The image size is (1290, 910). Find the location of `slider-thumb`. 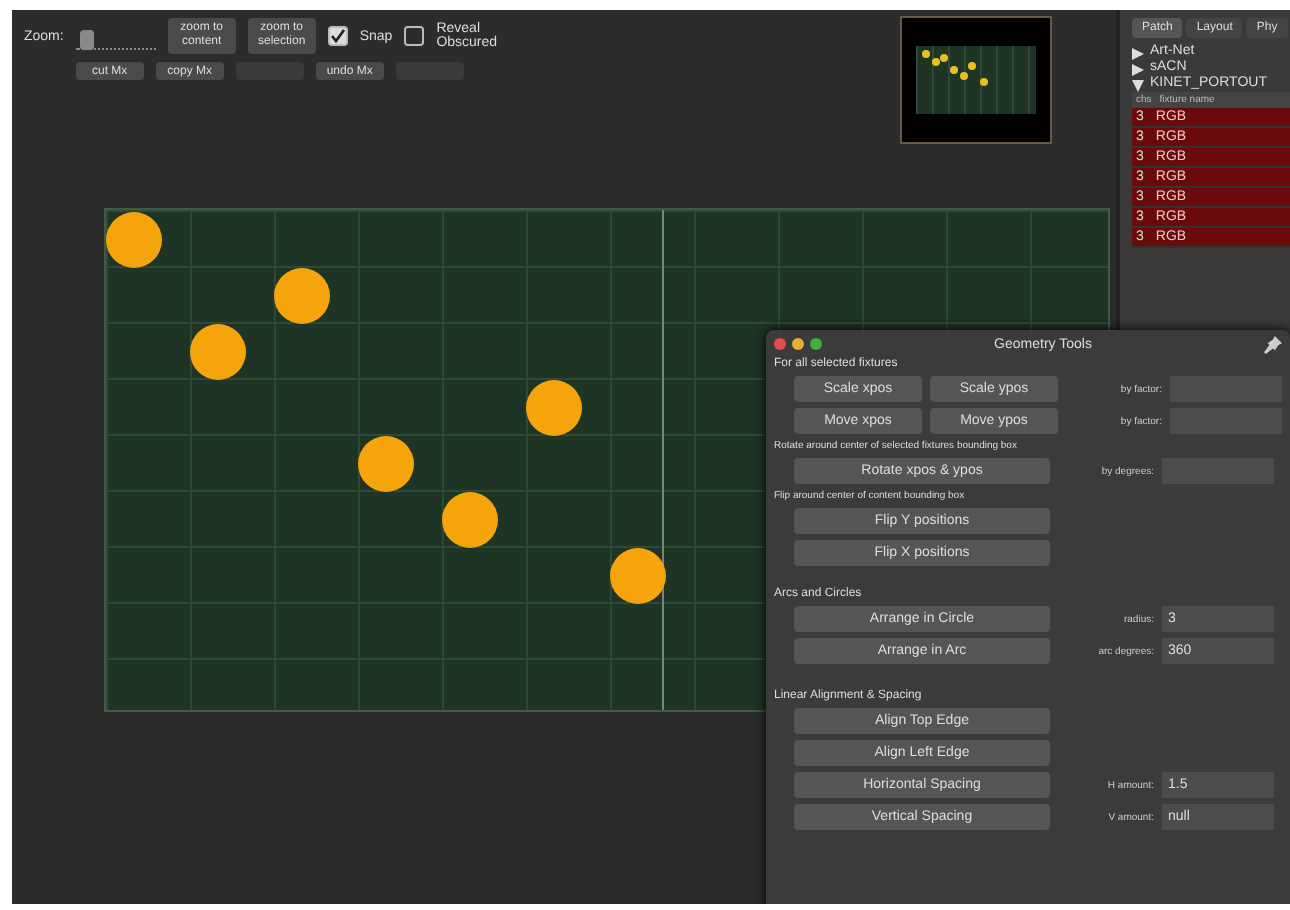

slider-thumb is located at coordinates (86, 39).